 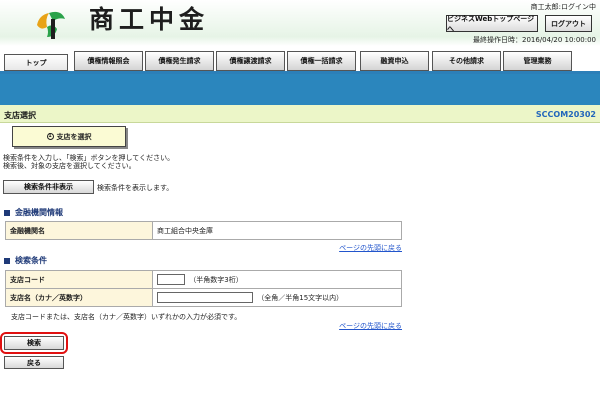 I want to click on tab-claim-transfer-request: 債権譲渡請求, so click(x=250, y=61).